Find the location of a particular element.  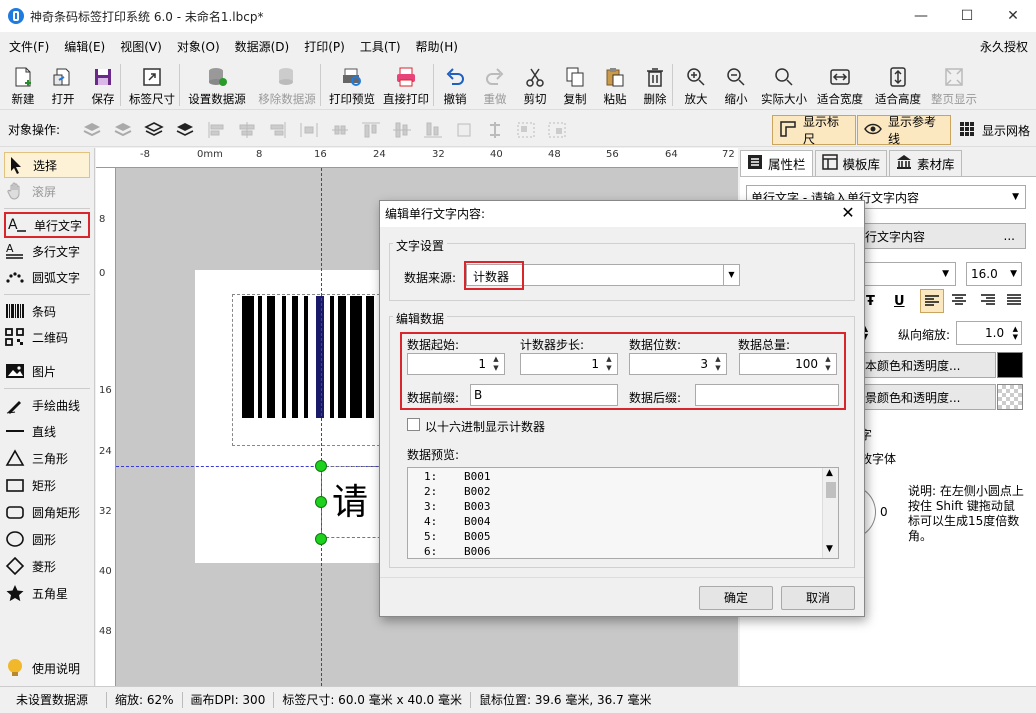

dialog-close-button: ✕ is located at coordinates (848, 213).